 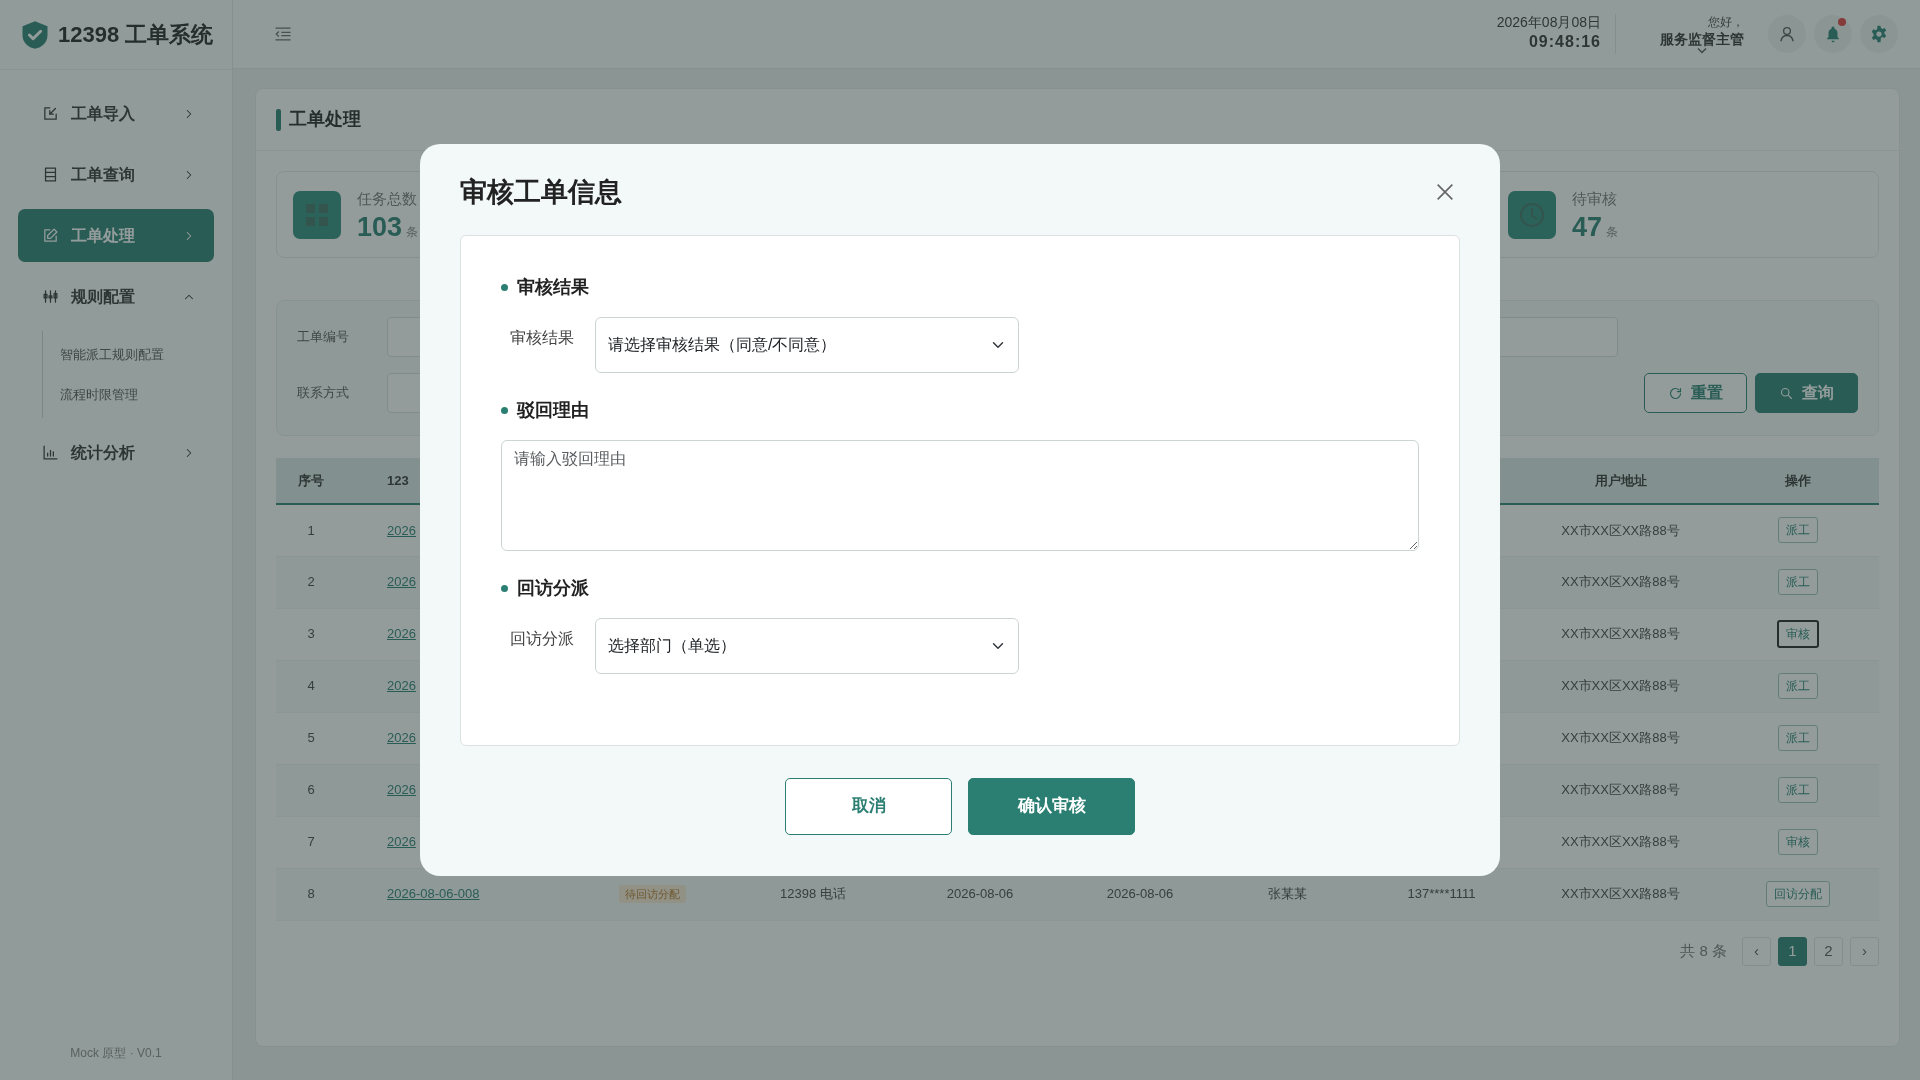 I want to click on greeting-text: 您好，, so click(x=1726, y=22).